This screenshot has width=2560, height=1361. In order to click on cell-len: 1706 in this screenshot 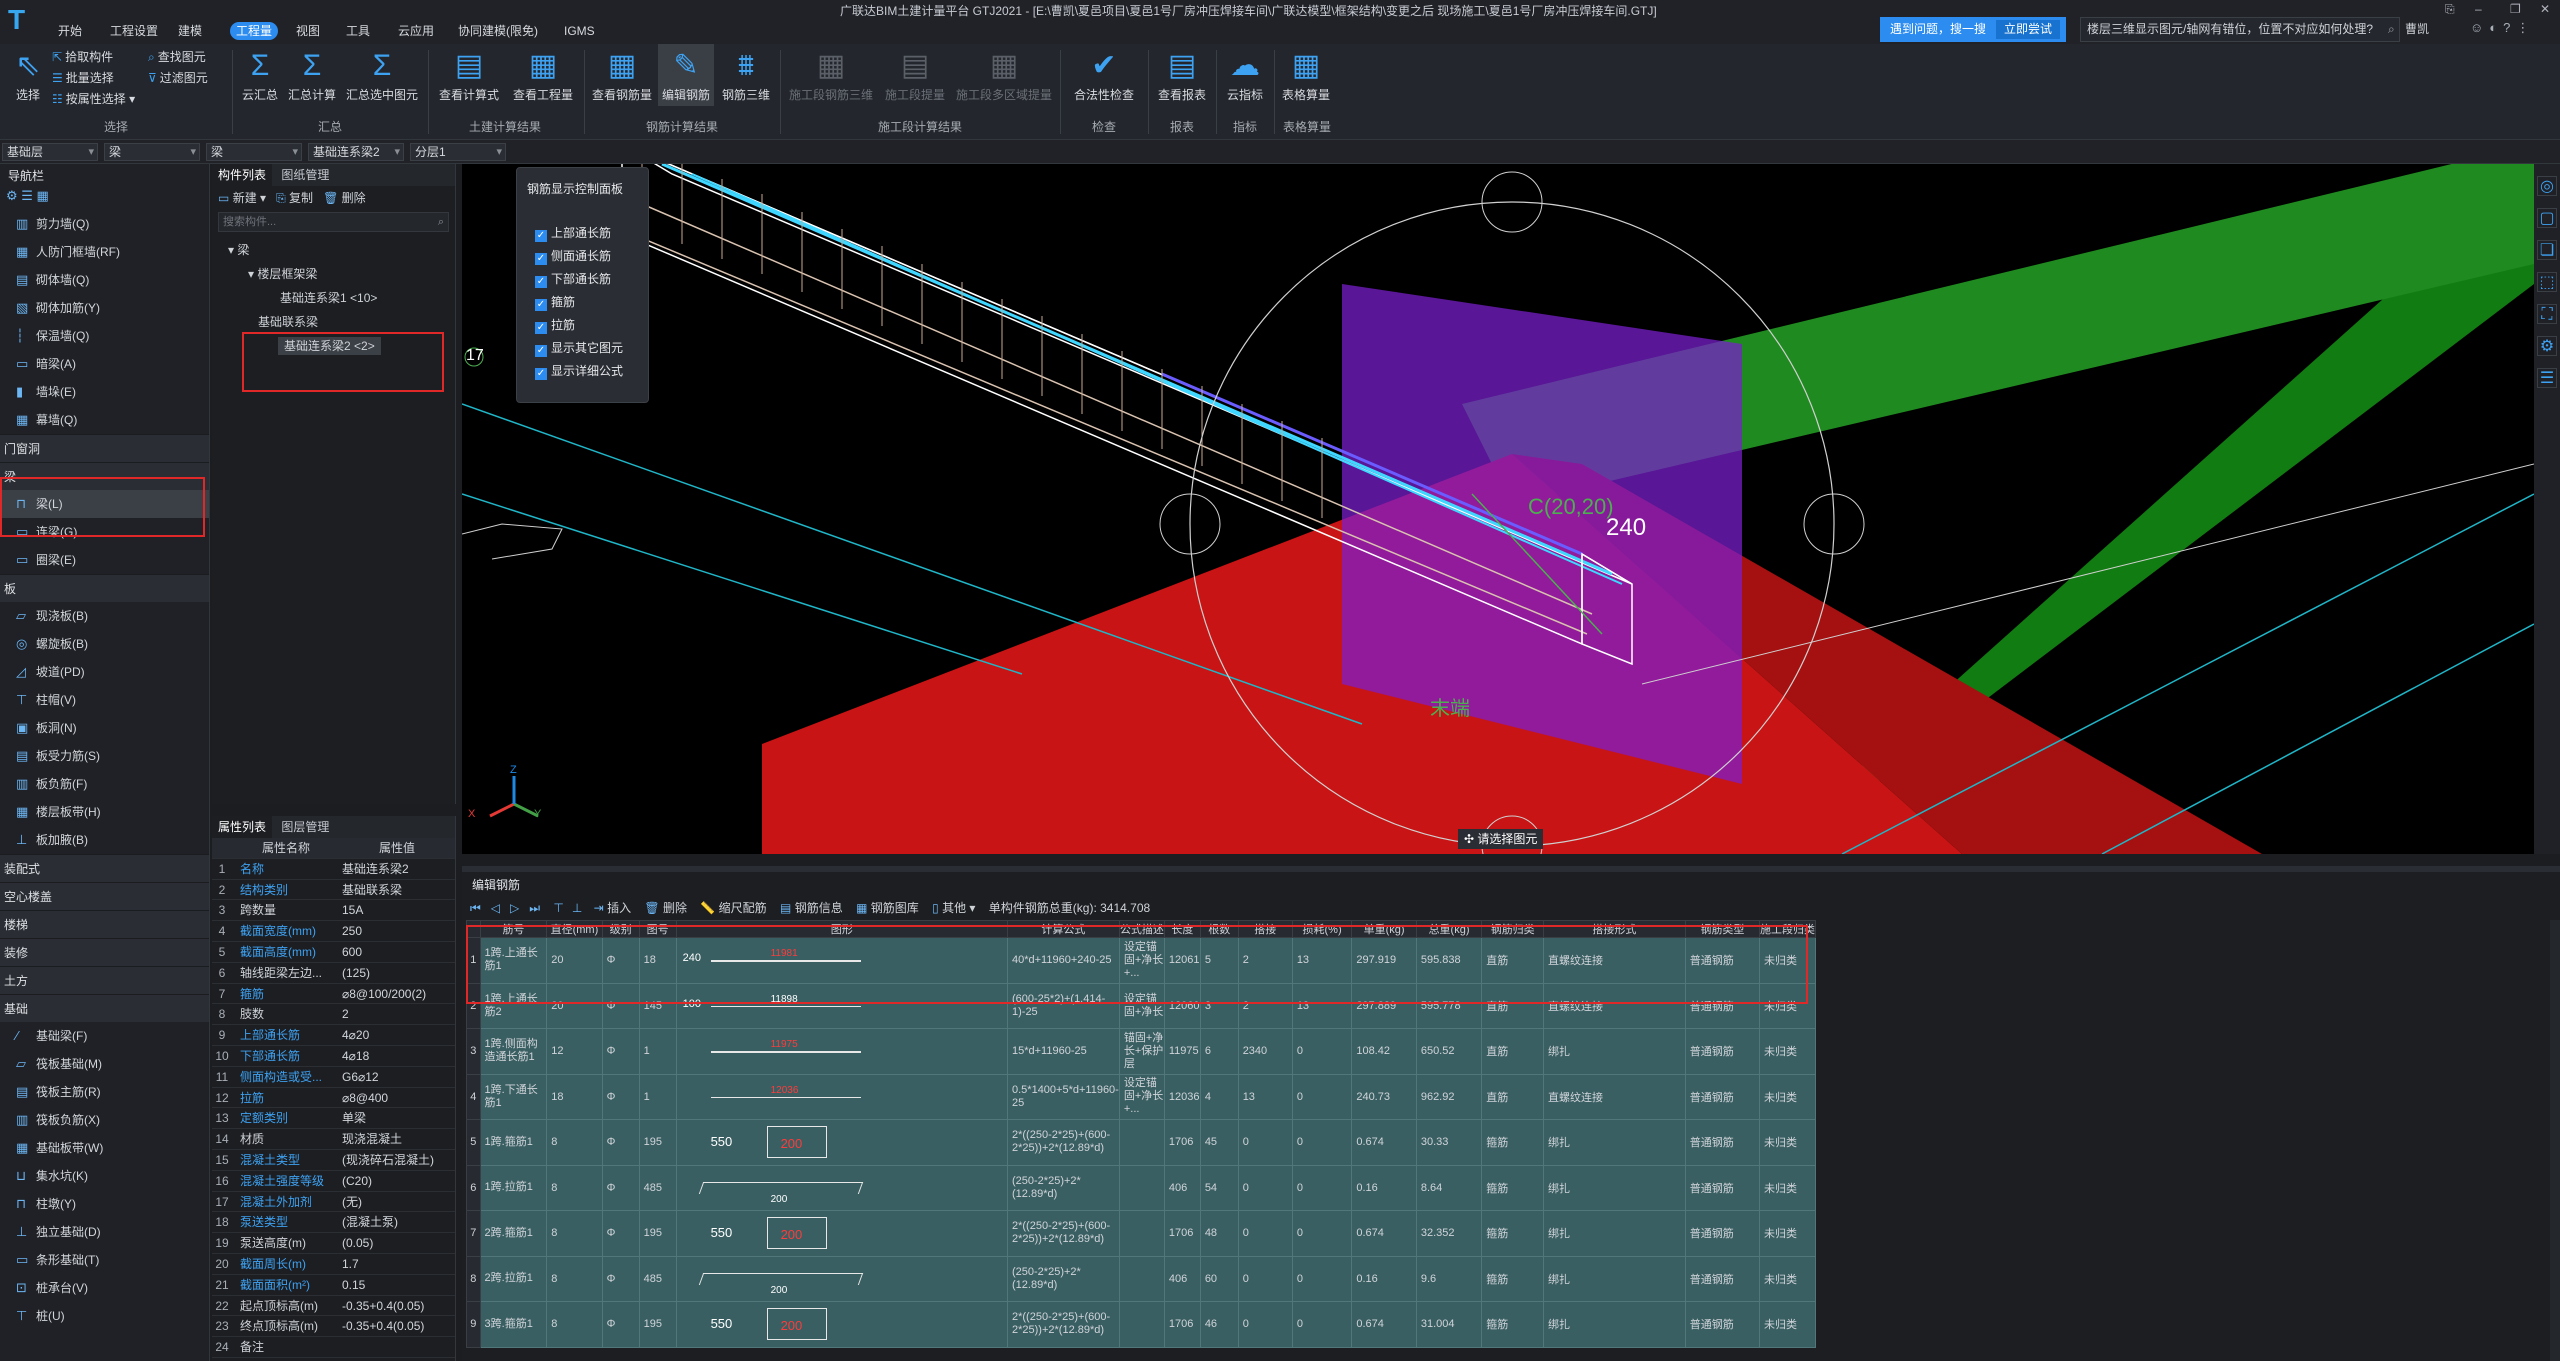, I will do `click(1182, 1324)`.